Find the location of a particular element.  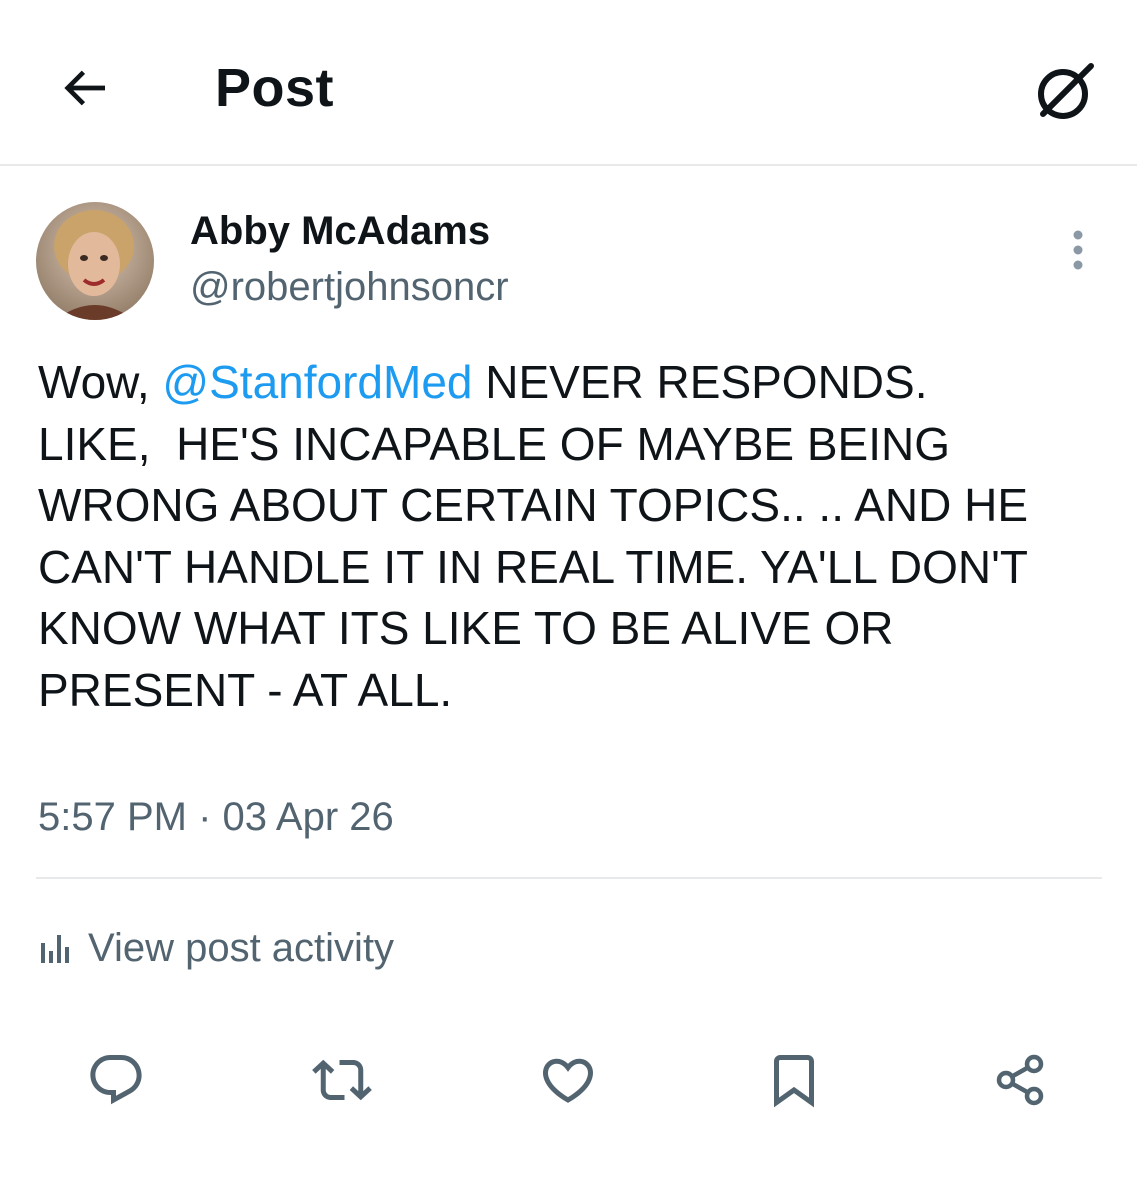

like-icon is located at coordinates (568, 1080).